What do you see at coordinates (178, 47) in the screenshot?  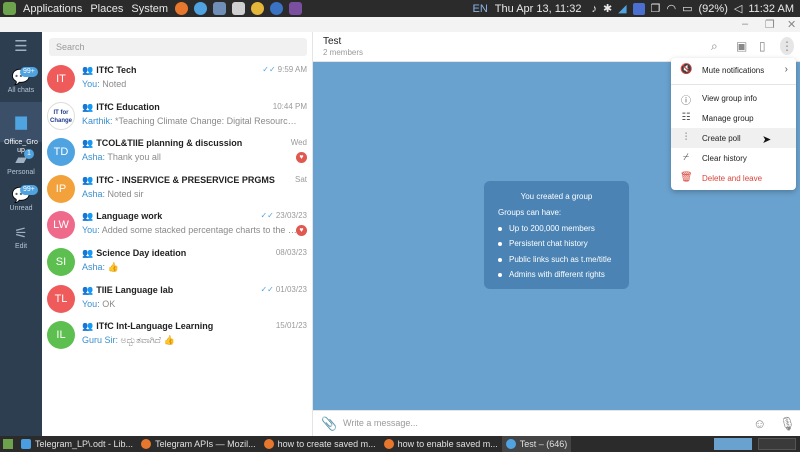 I see `search-input: Search` at bounding box center [178, 47].